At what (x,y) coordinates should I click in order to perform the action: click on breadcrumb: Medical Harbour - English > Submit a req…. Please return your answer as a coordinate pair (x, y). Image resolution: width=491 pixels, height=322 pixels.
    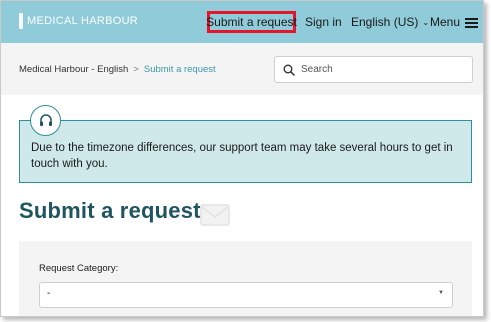
    Looking at the image, I should click on (117, 69).